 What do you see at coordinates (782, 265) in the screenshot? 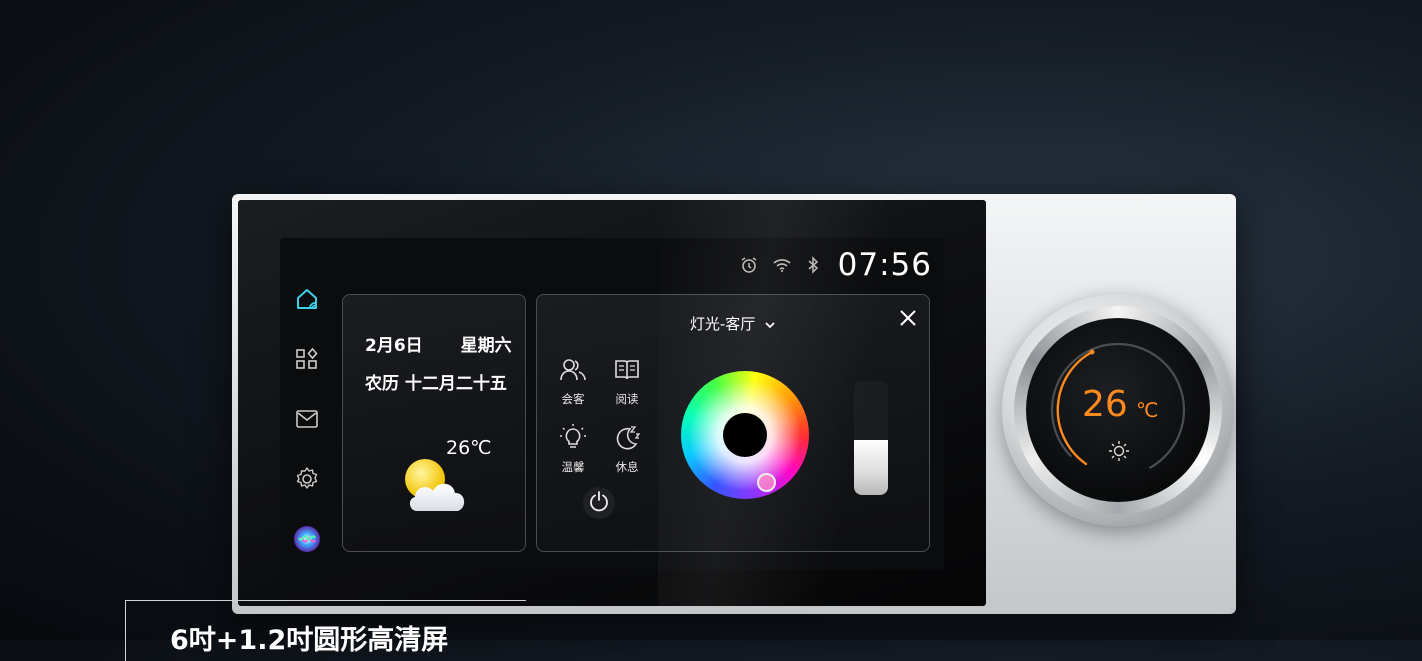
I see `wifi-icon` at bounding box center [782, 265].